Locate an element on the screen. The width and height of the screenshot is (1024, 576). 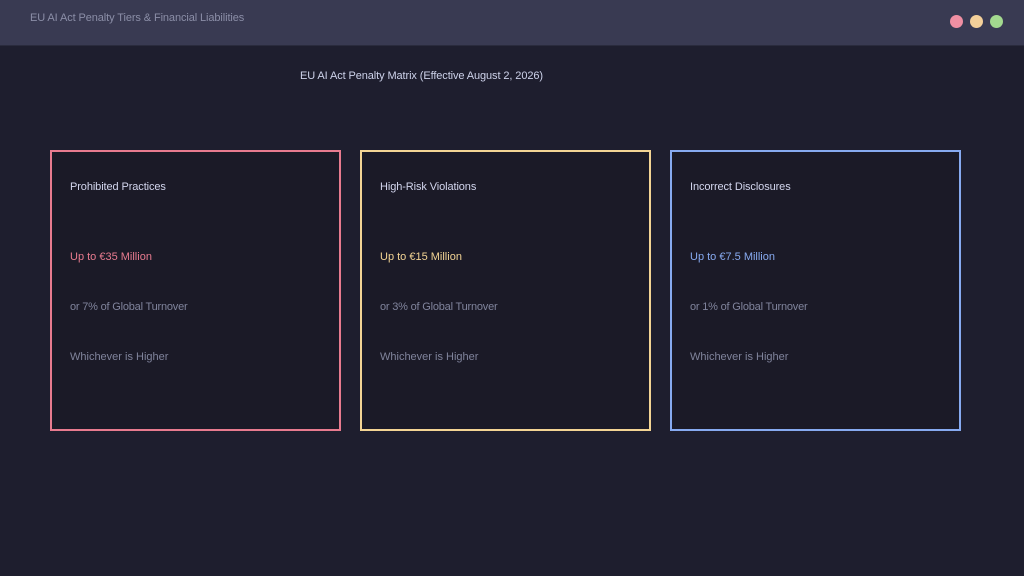
tier-percent: or 7% of Global Turnover is located at coordinates (129, 307).